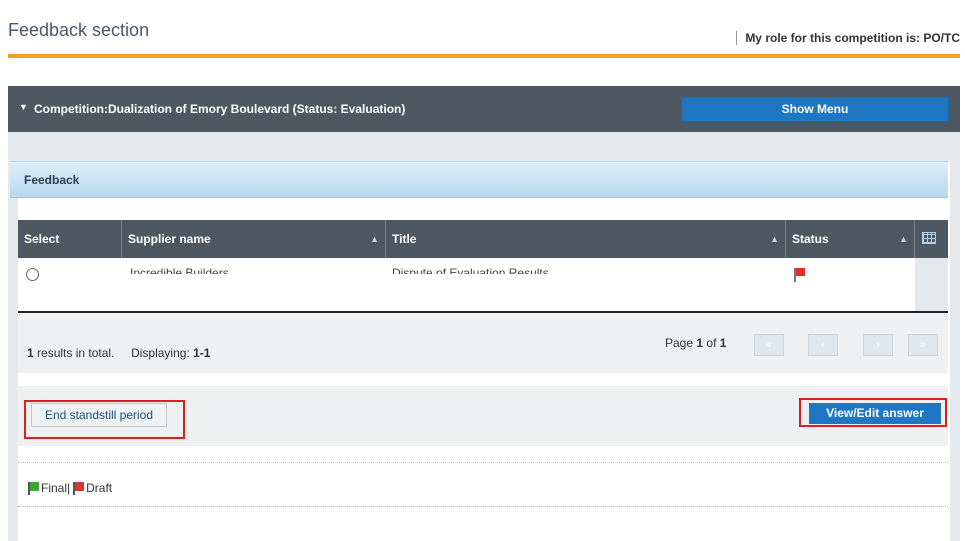  What do you see at coordinates (679, 343) in the screenshot?
I see `page-prefix: Page` at bounding box center [679, 343].